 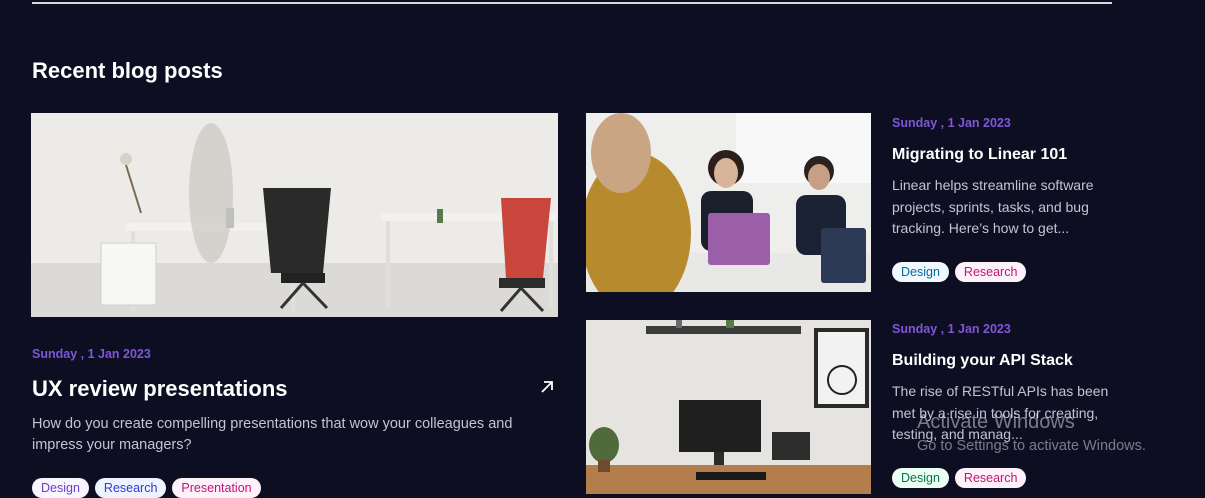 What do you see at coordinates (91, 354) in the screenshot?
I see `featured-post-date: Sunday , 1 Jan 2023` at bounding box center [91, 354].